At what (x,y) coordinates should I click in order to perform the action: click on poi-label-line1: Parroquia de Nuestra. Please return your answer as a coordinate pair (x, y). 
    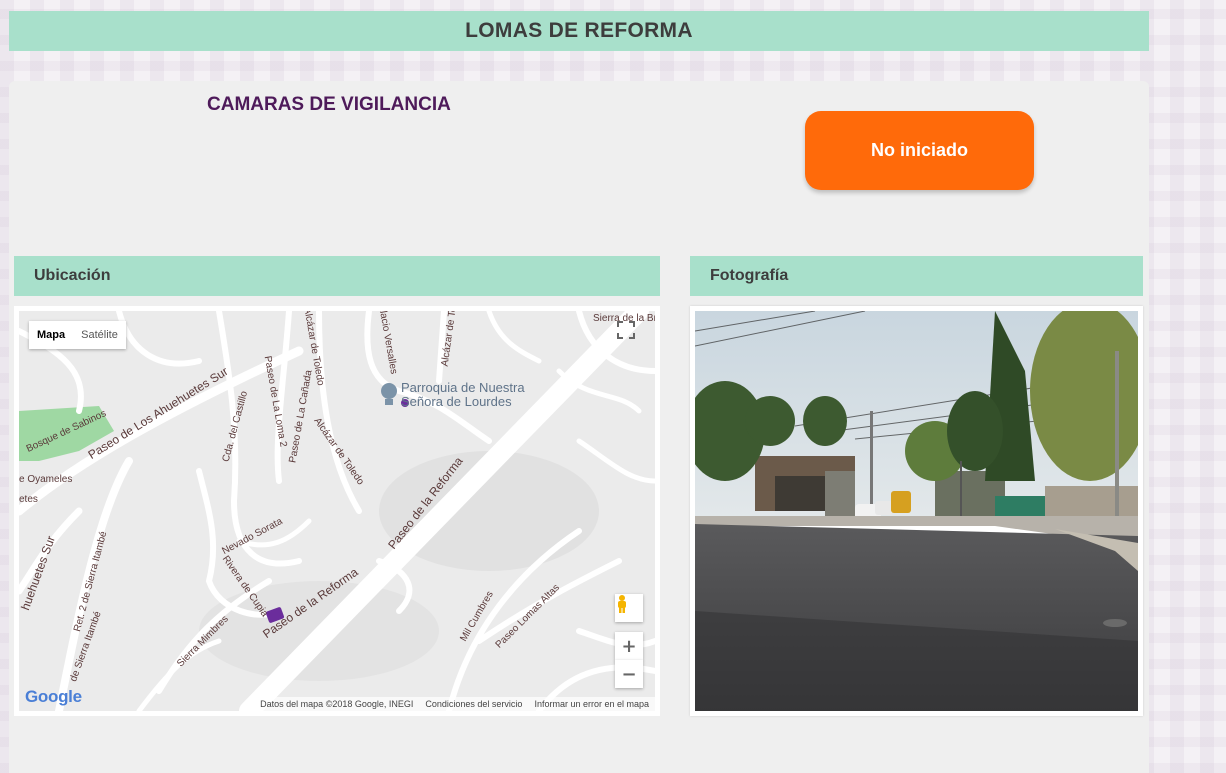
    Looking at the image, I should click on (463, 387).